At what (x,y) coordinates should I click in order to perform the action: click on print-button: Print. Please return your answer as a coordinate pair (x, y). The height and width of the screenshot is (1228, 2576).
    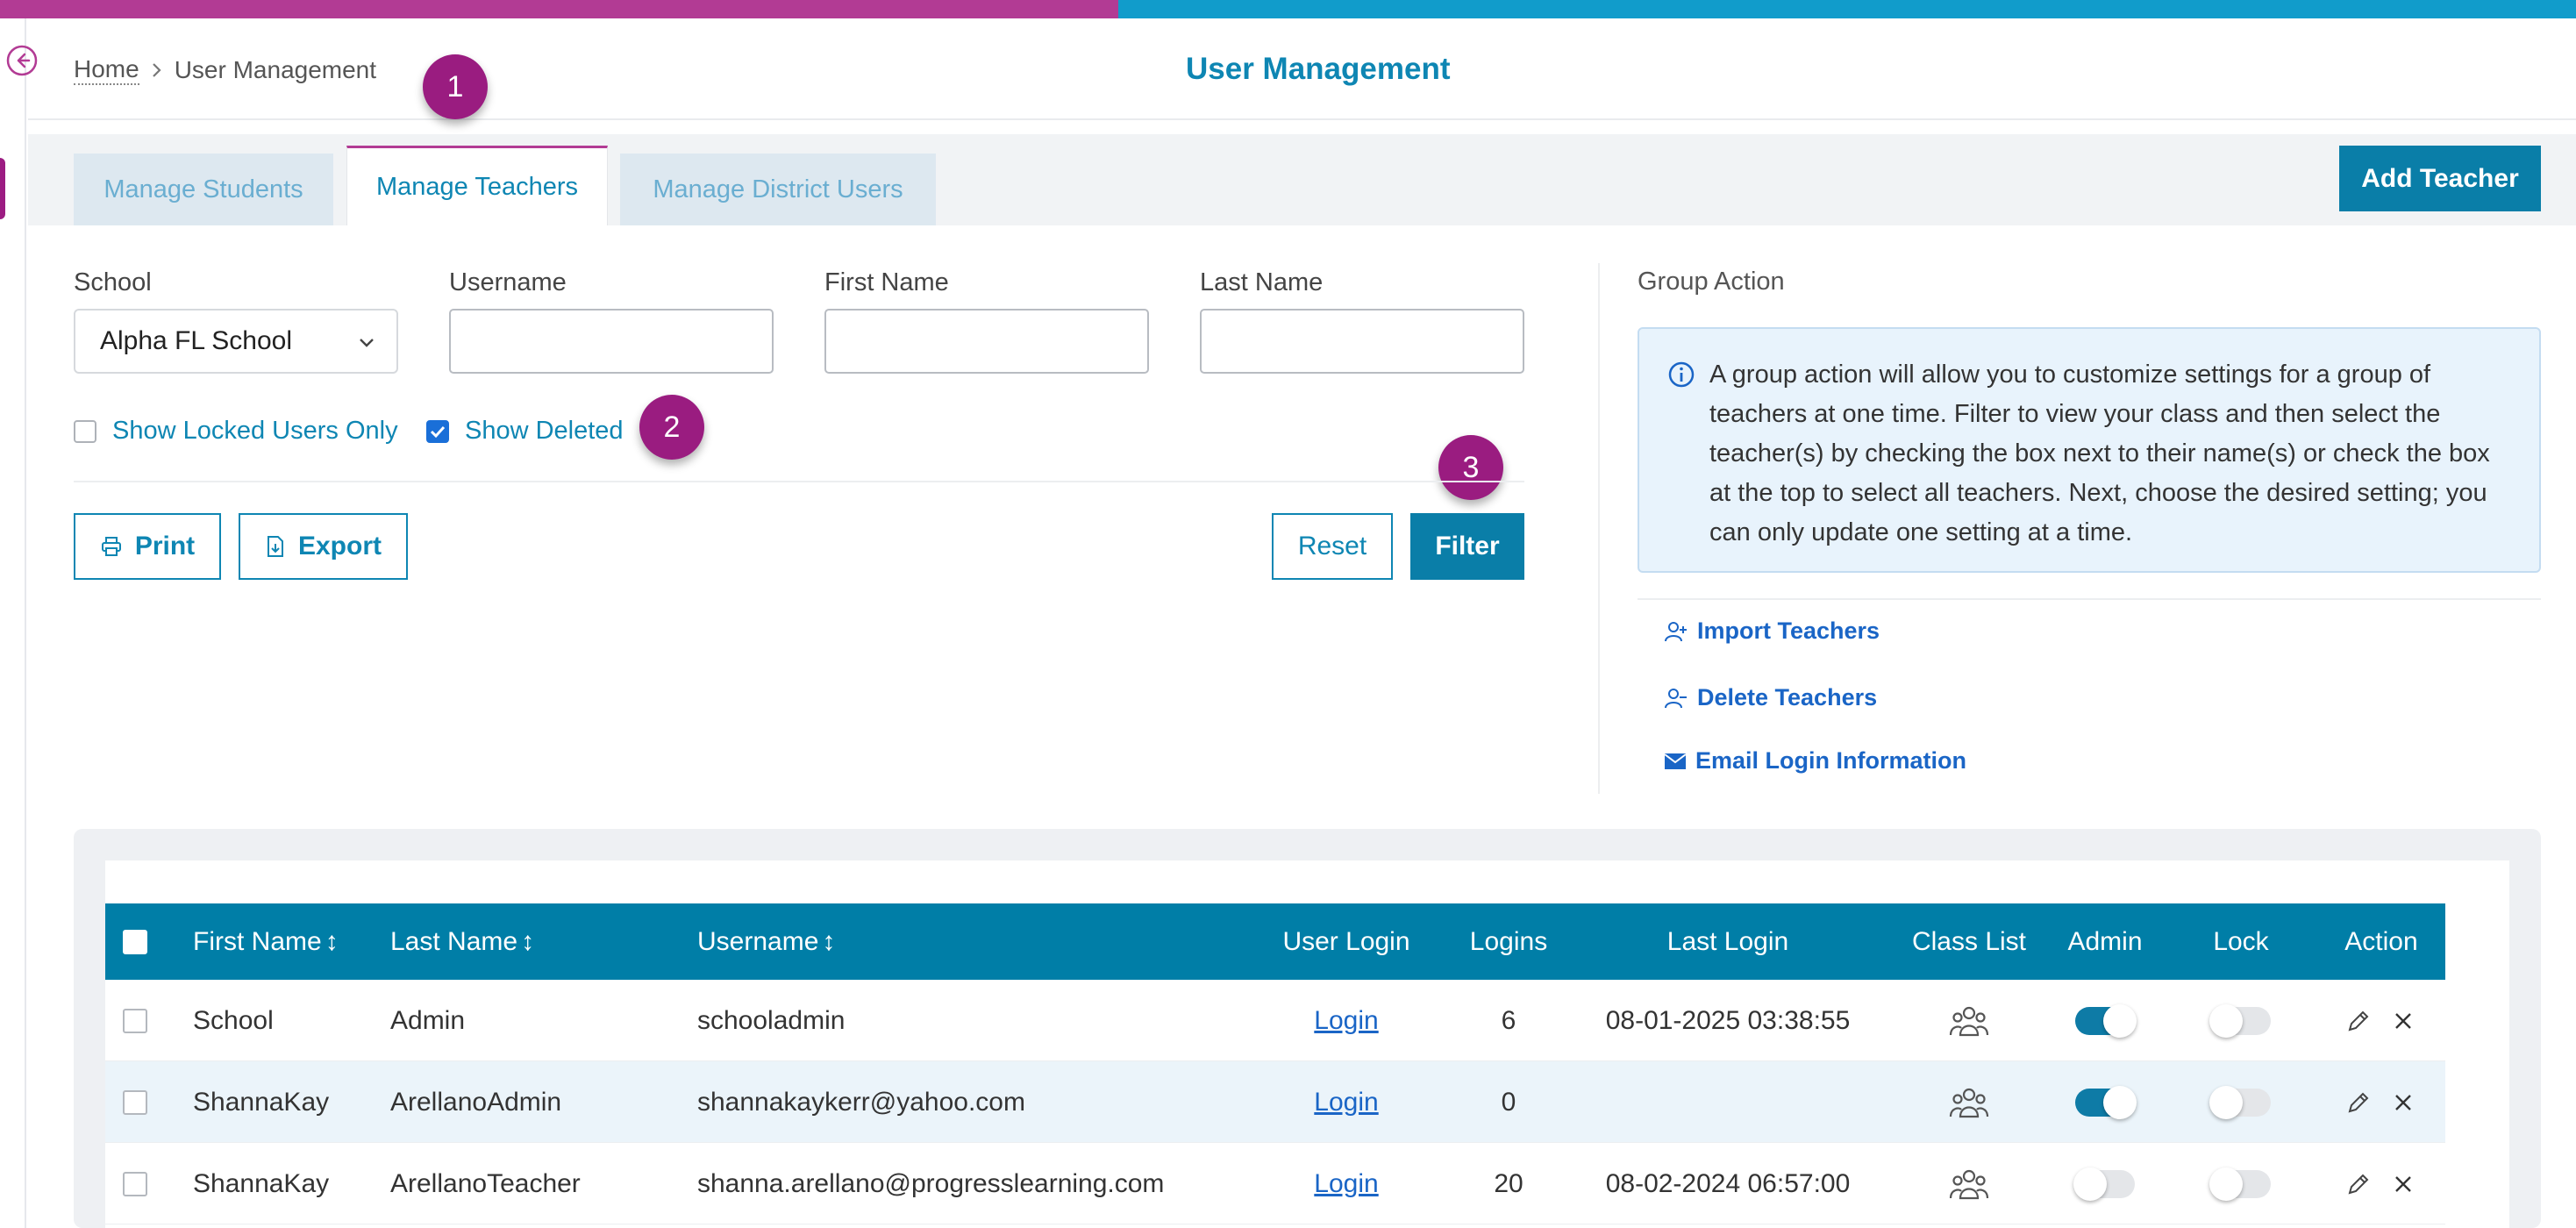
    Looking at the image, I should click on (147, 546).